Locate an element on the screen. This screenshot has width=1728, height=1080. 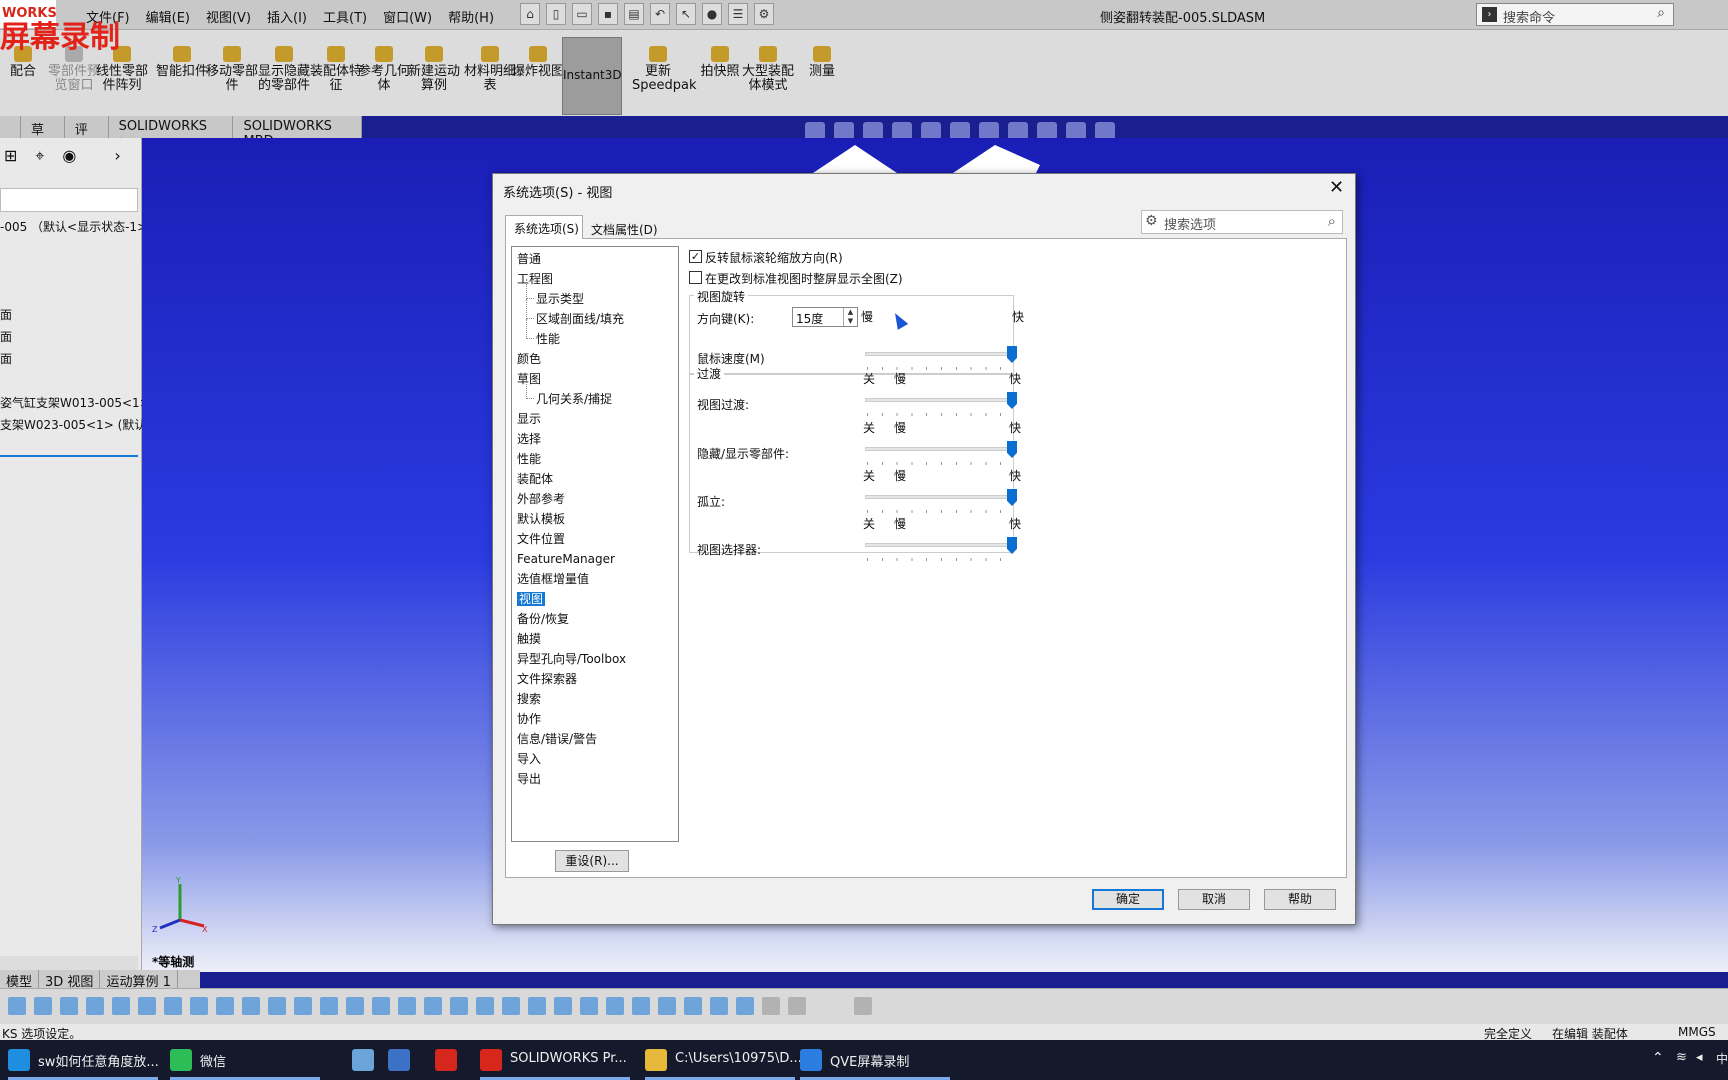
bottom-tab: 运动算例 1 is located at coordinates (139, 980).